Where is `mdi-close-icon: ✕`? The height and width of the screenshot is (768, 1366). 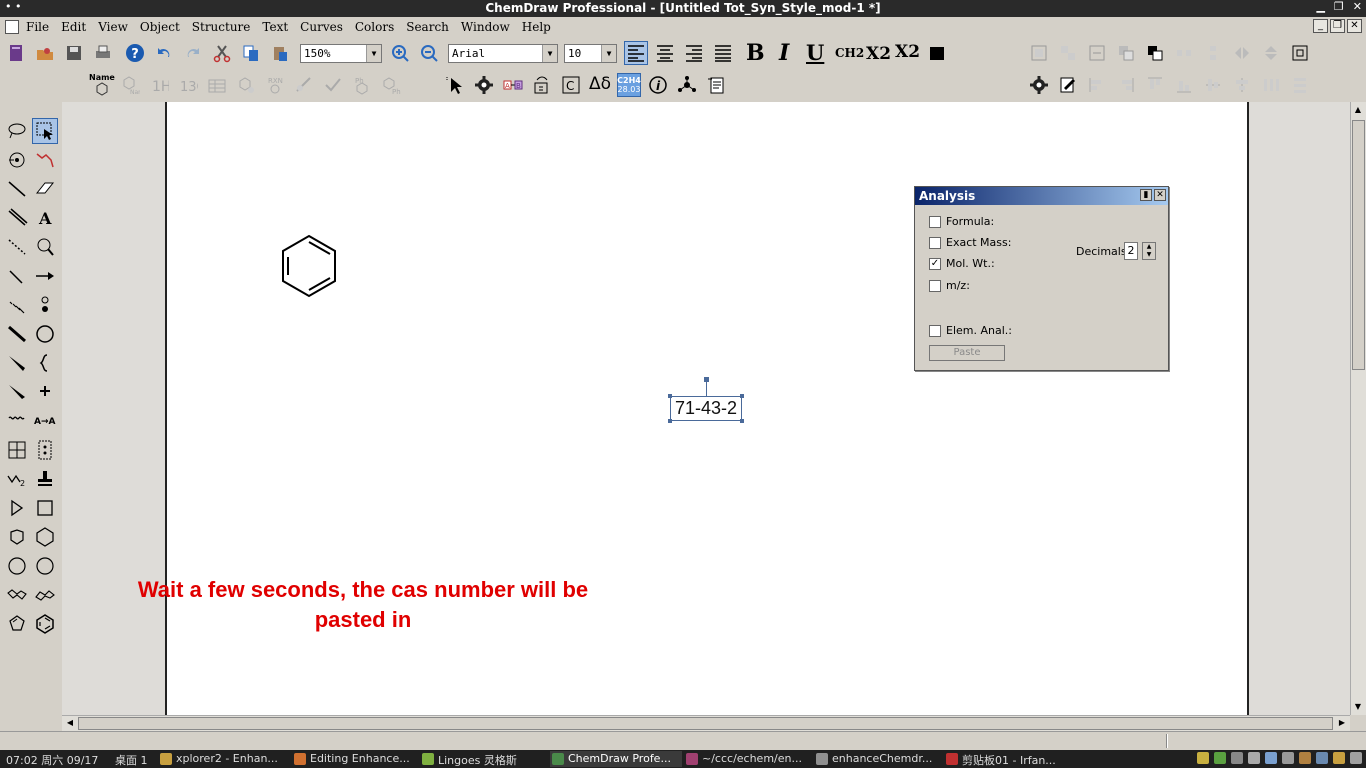 mdi-close-icon: ✕ is located at coordinates (1354, 26).